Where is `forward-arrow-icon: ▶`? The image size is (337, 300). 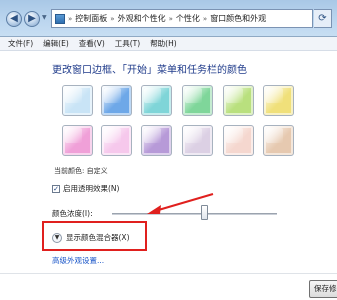
forward-arrow-icon: ▶ is located at coordinates (32, 19).